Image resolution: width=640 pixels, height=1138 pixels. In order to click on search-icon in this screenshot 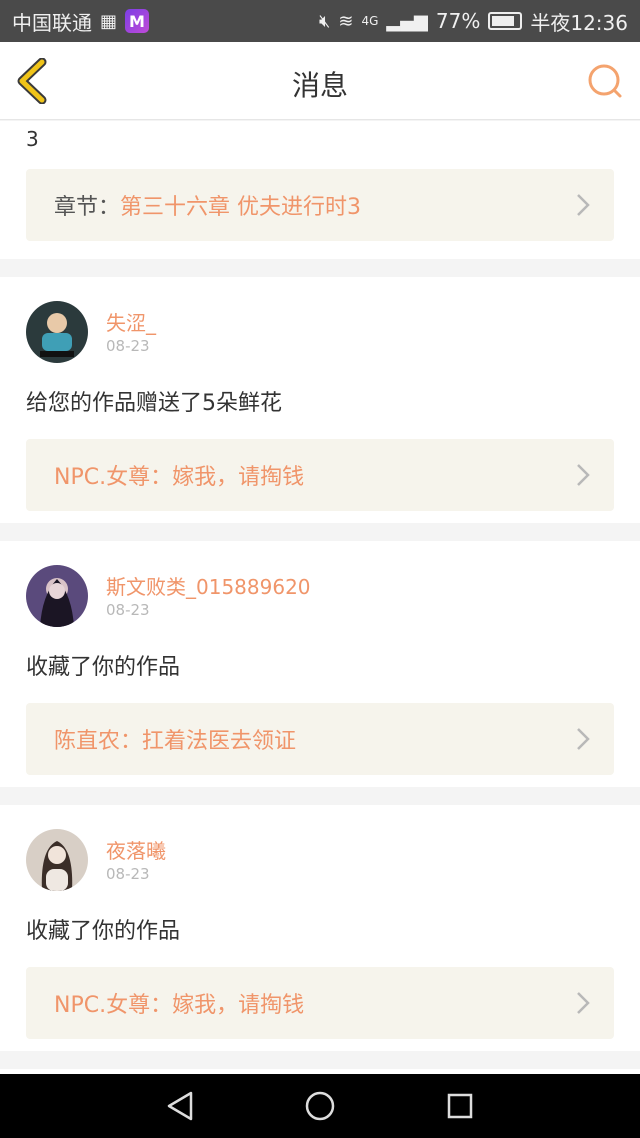, I will do `click(605, 81)`.